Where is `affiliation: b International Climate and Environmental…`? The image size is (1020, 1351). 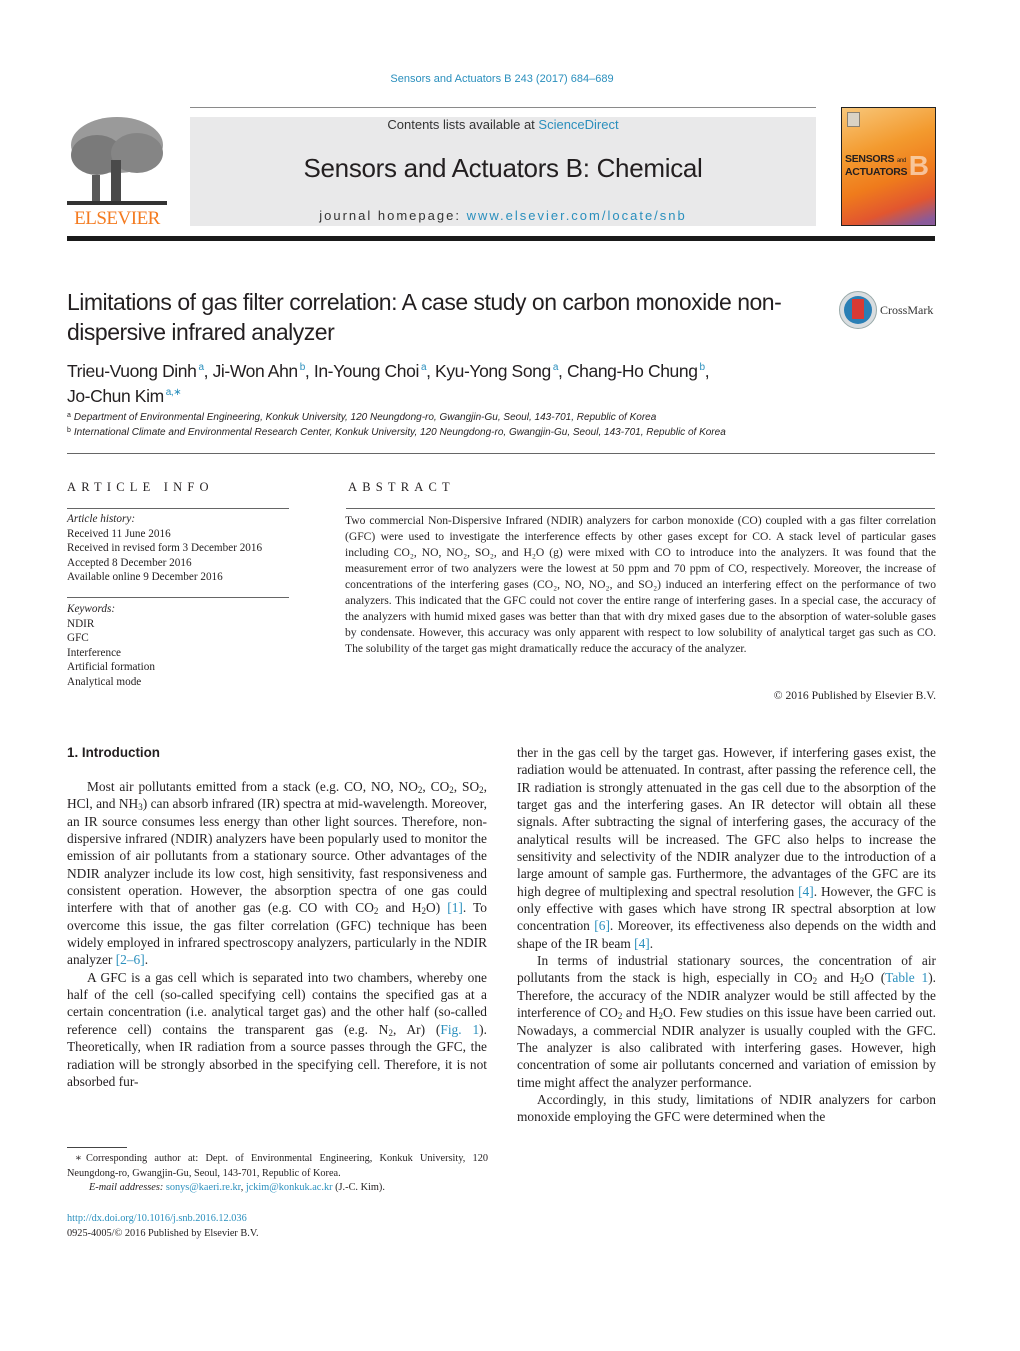
affiliation: b International Climate and Environmental… is located at coordinates (396, 432).